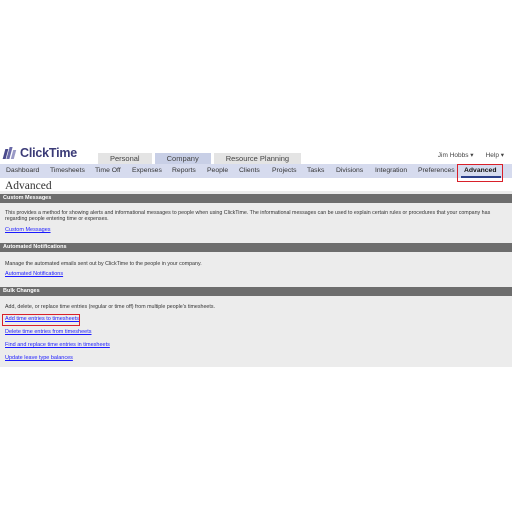  What do you see at coordinates (125, 158) in the screenshot?
I see `tab-personal: Personal` at bounding box center [125, 158].